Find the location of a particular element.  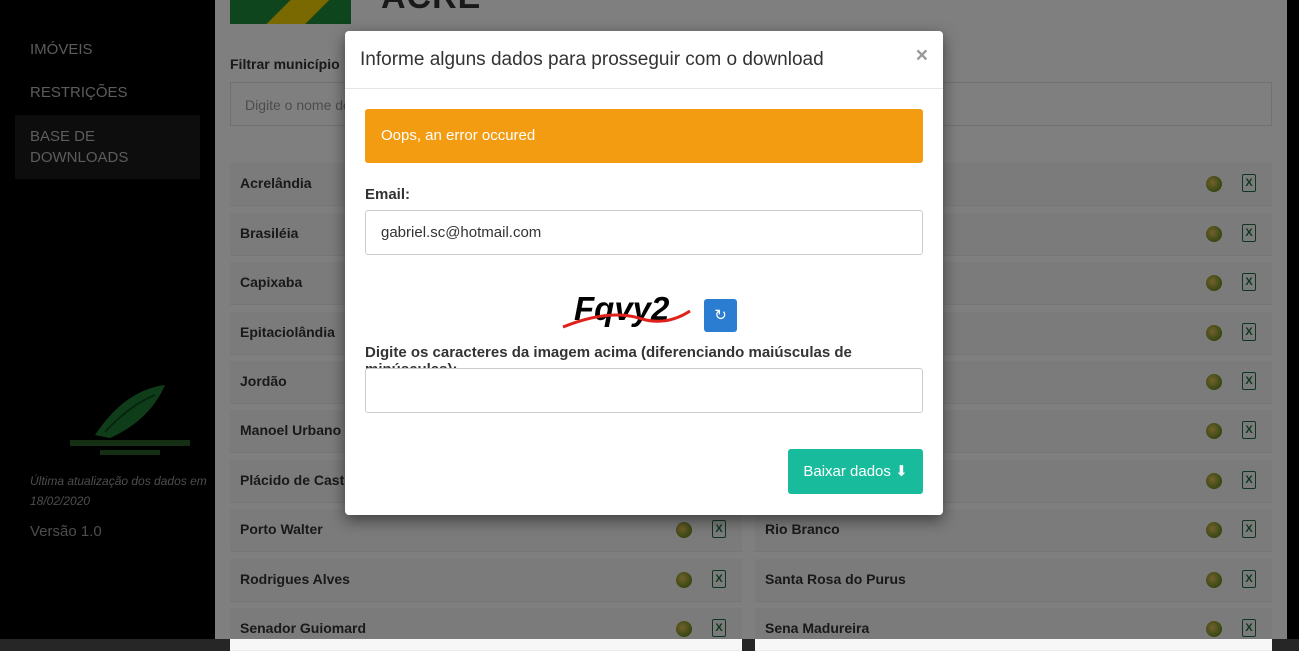

download-icon: ⬇ is located at coordinates (901, 471).